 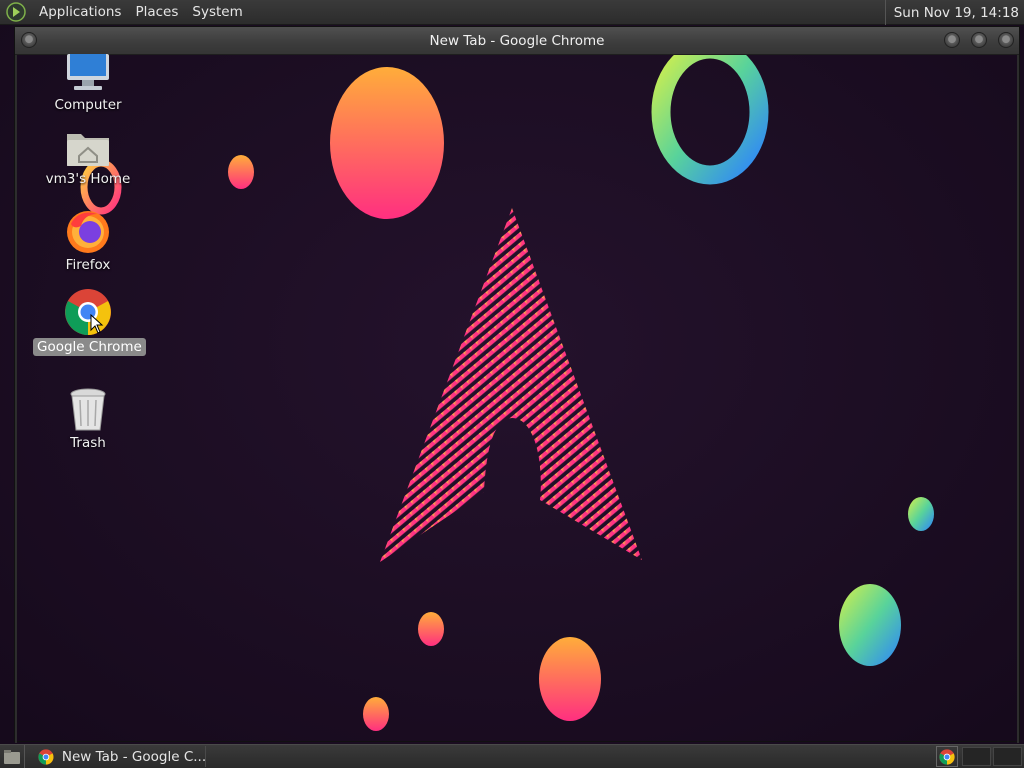 I want to click on close-button, so click(x=1006, y=40).